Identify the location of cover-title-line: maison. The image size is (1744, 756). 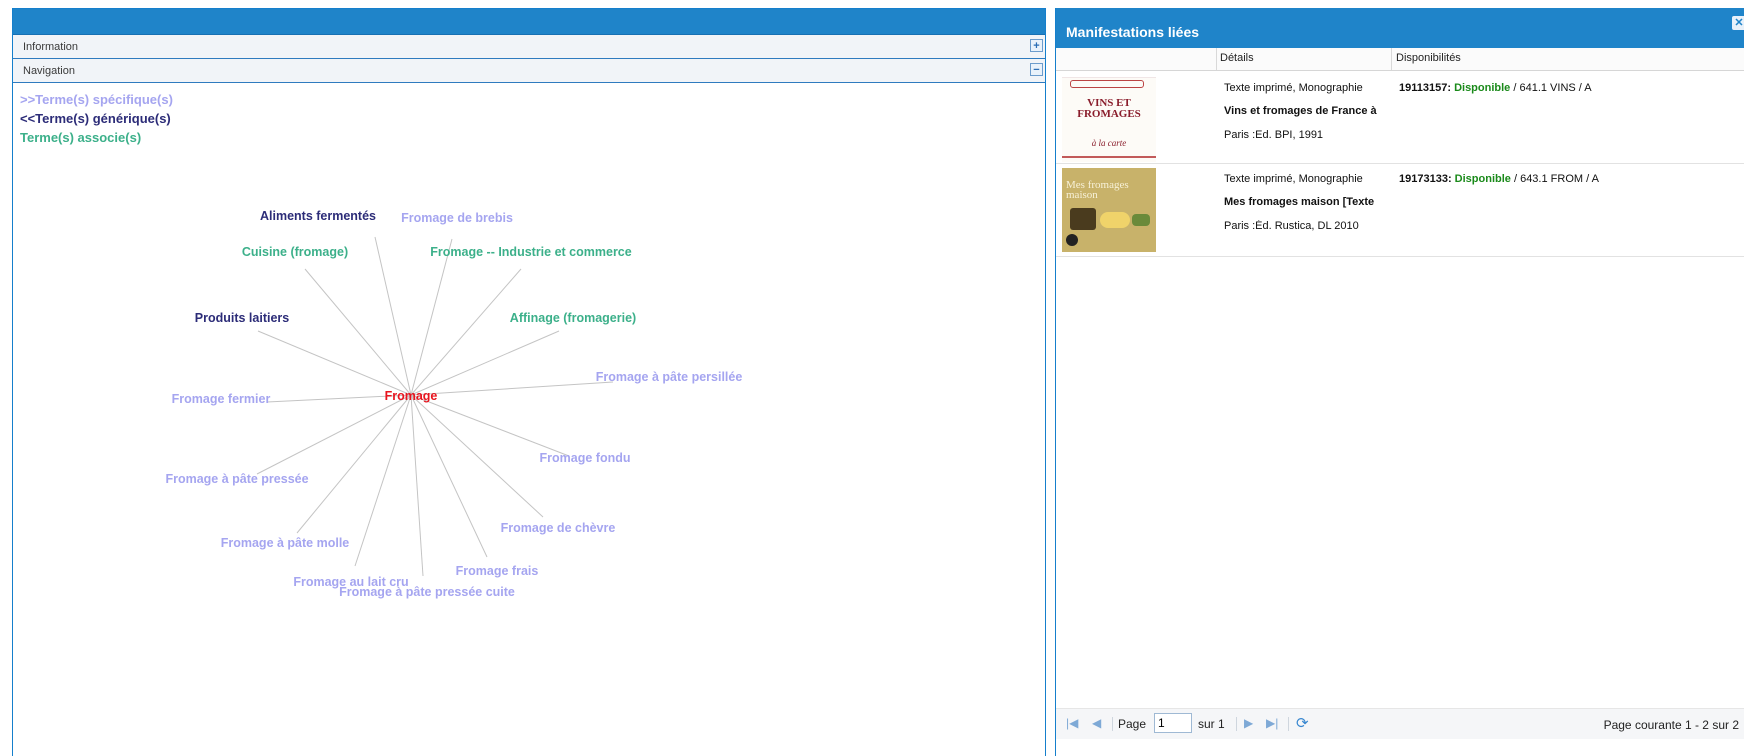
(1082, 195).